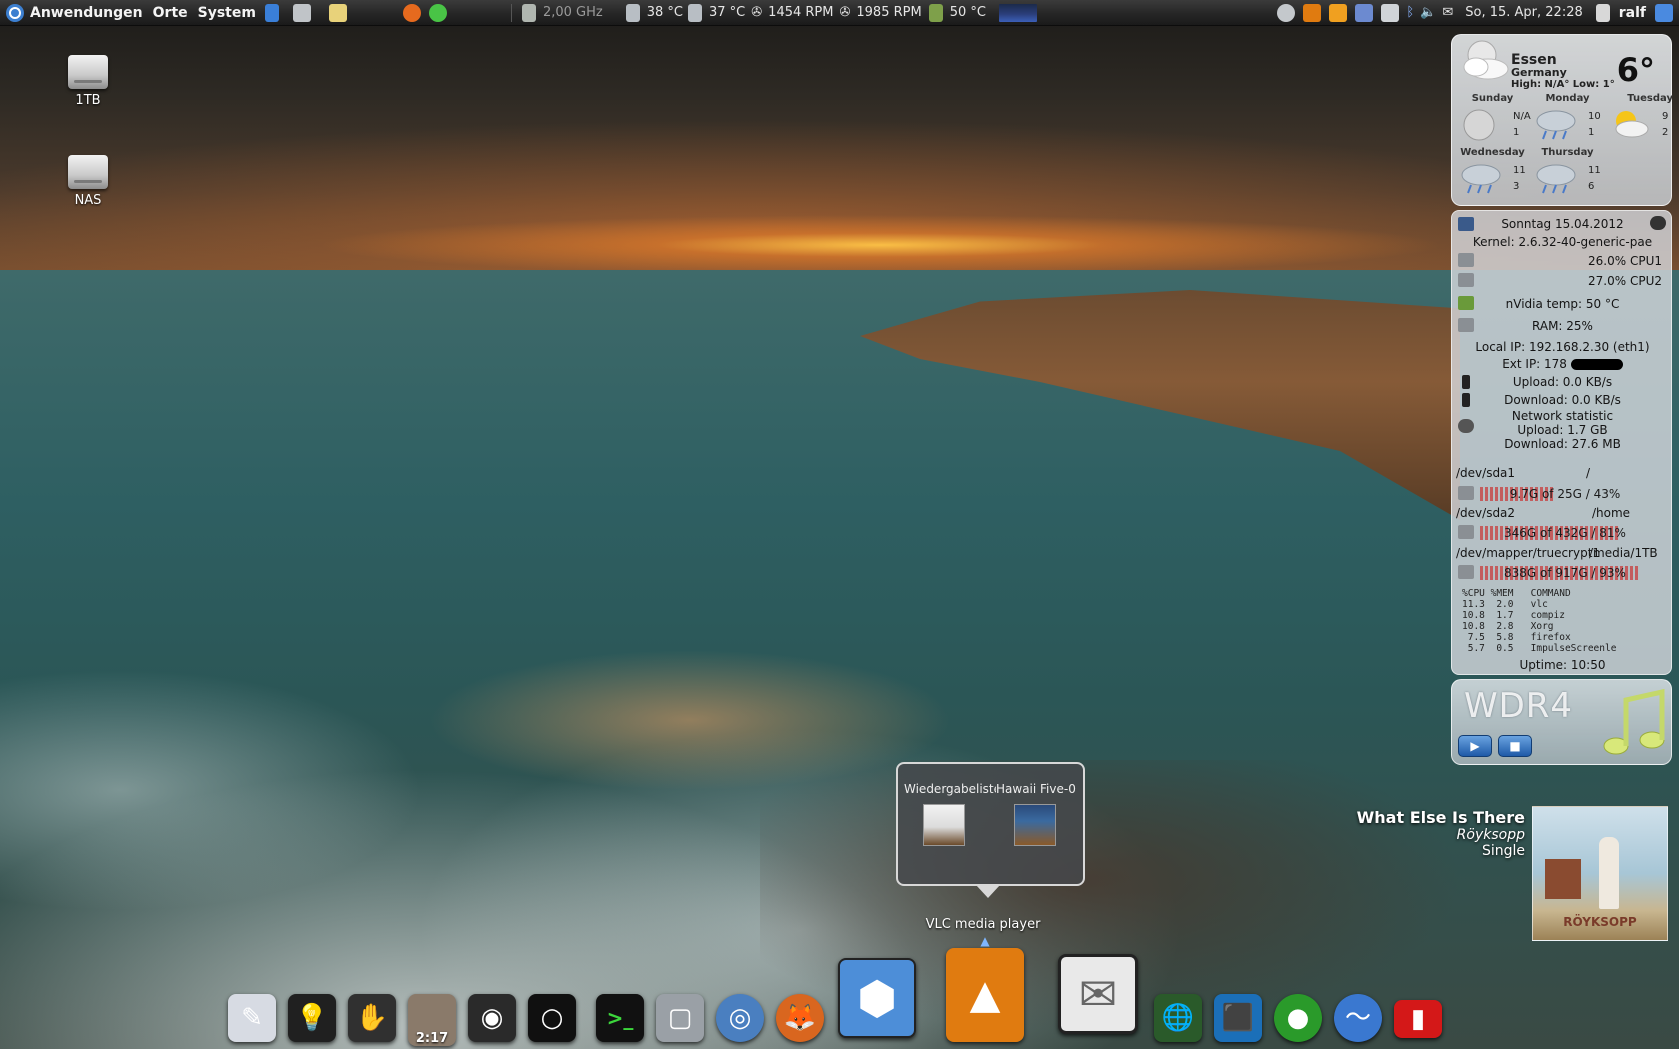 This screenshot has width=1679, height=1049. Describe the element at coordinates (1505, 604) in the screenshot. I see `process-row: 11.3 2.0 vlc` at that location.